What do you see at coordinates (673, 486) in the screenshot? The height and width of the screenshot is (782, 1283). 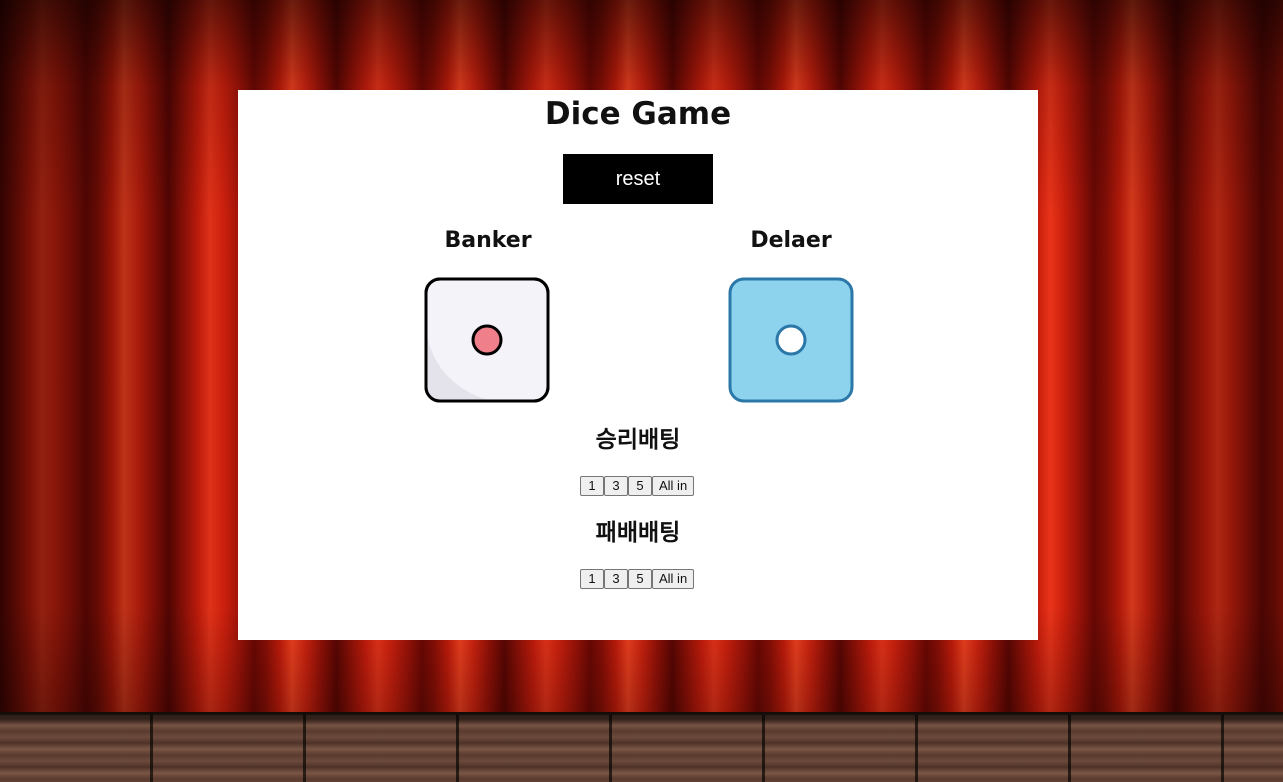 I see `win-bet-all-in-button: All in` at bounding box center [673, 486].